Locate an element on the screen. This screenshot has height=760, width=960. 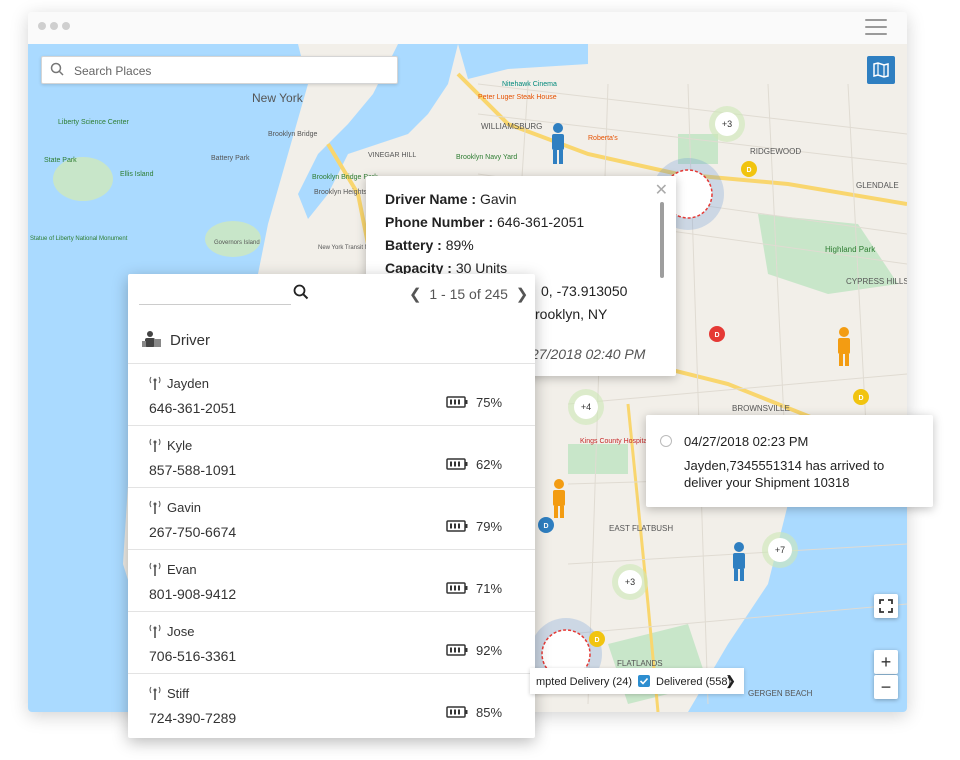
map-label-williamsburg: WILLIAMSBURG is located at coordinates (511, 126).